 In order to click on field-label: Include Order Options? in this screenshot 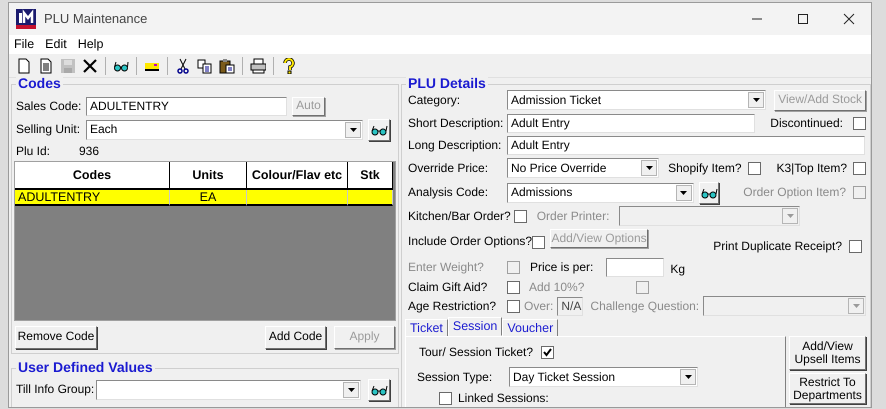, I will do `click(470, 242)`.